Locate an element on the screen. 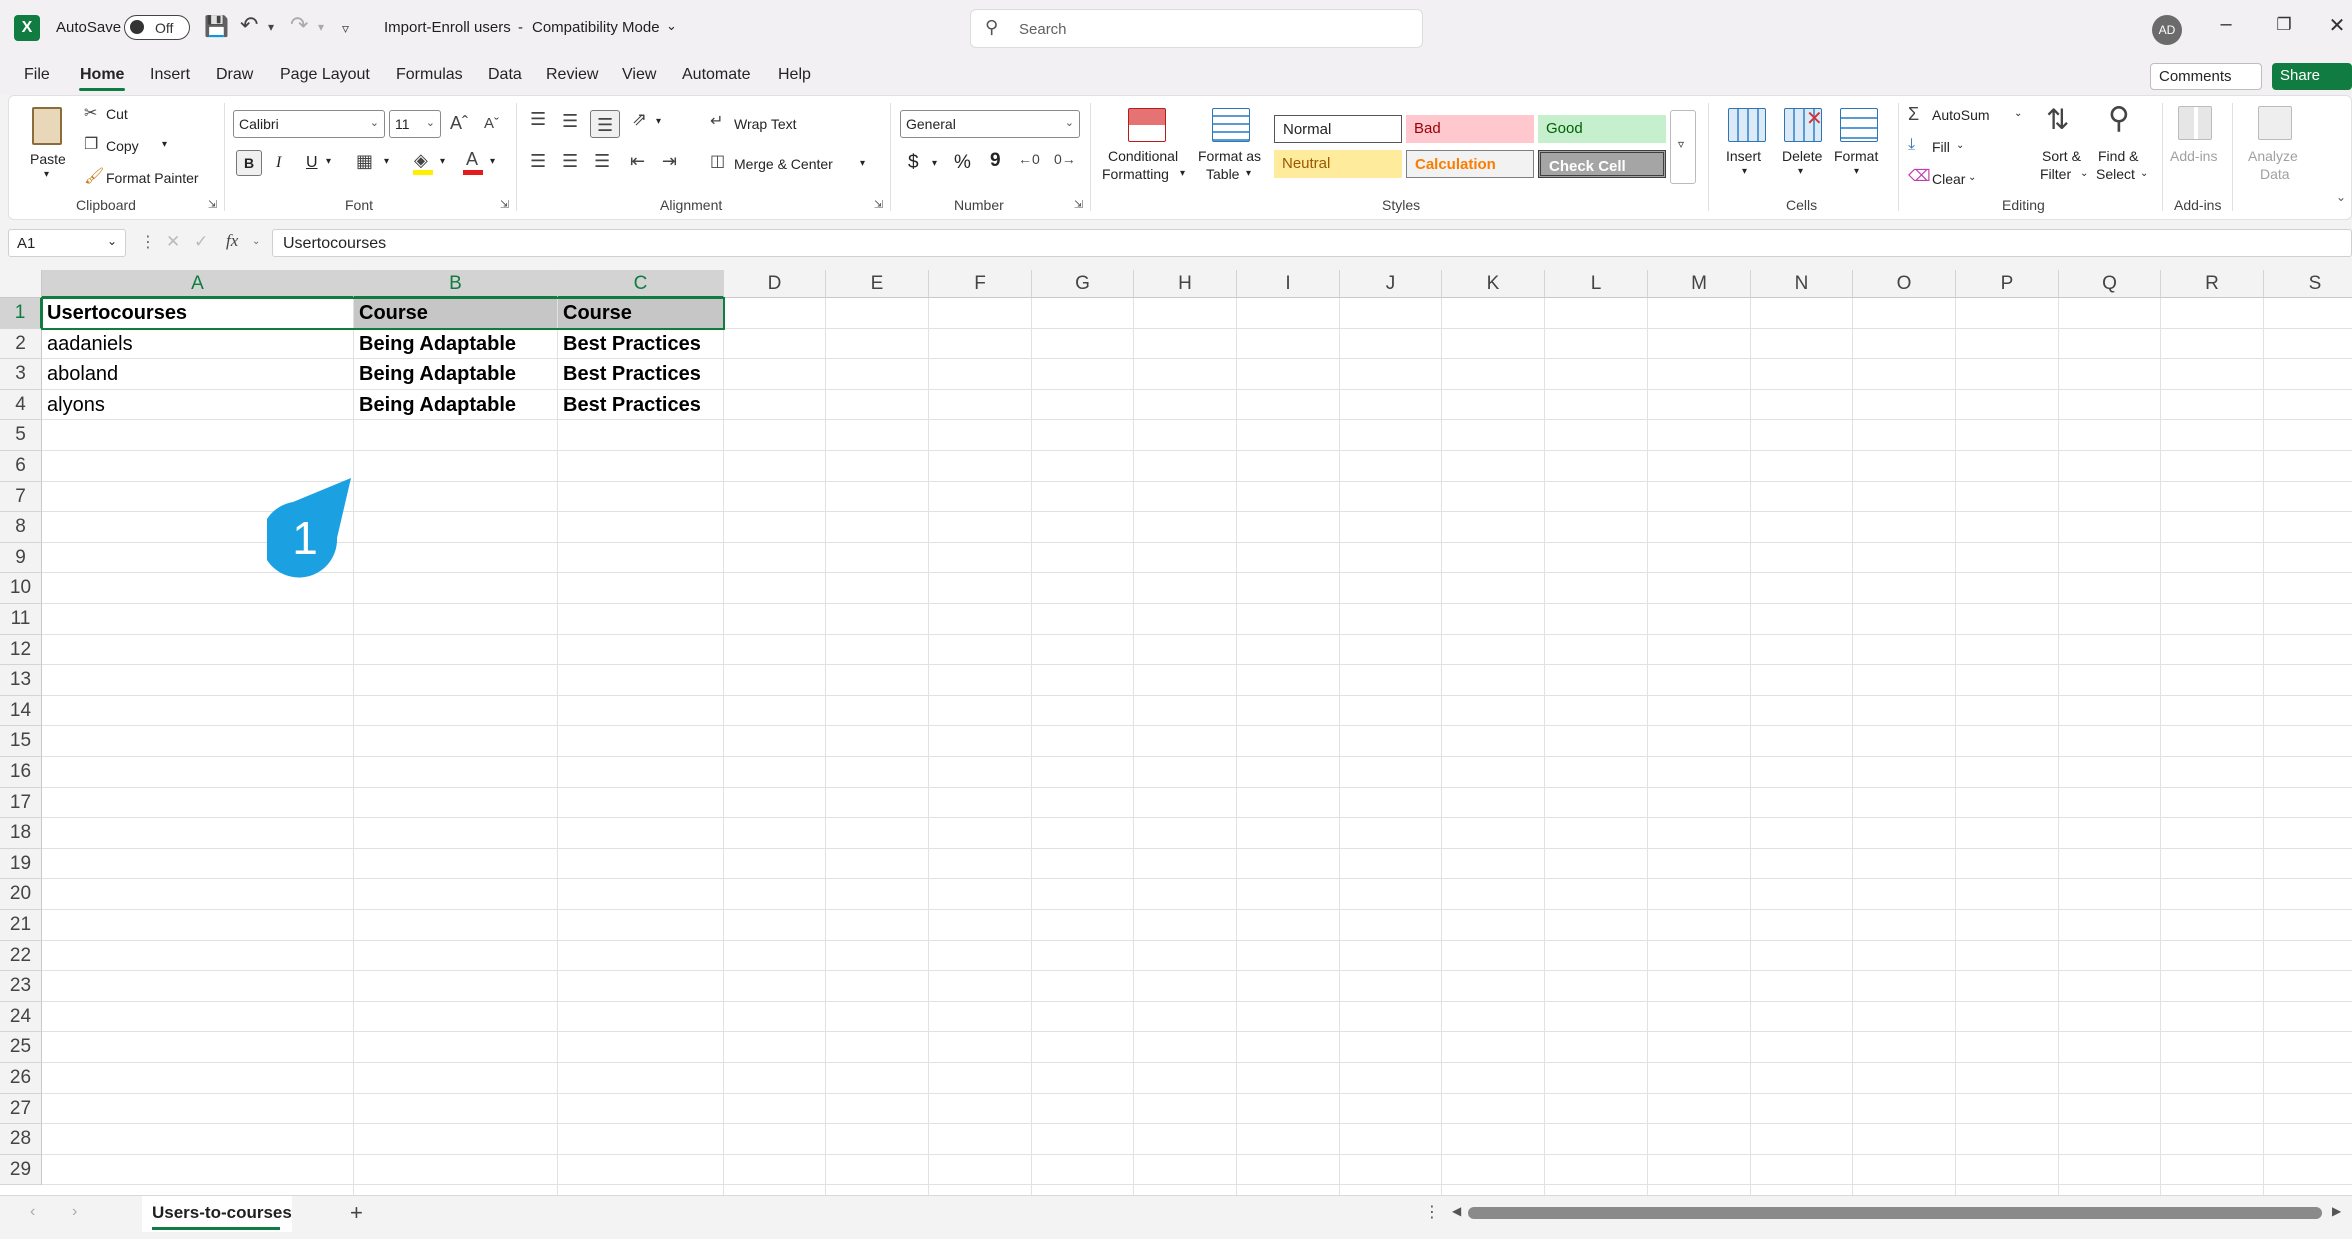 The image size is (2352, 1239). cell-b2: Being Adaptable is located at coordinates (455, 344).